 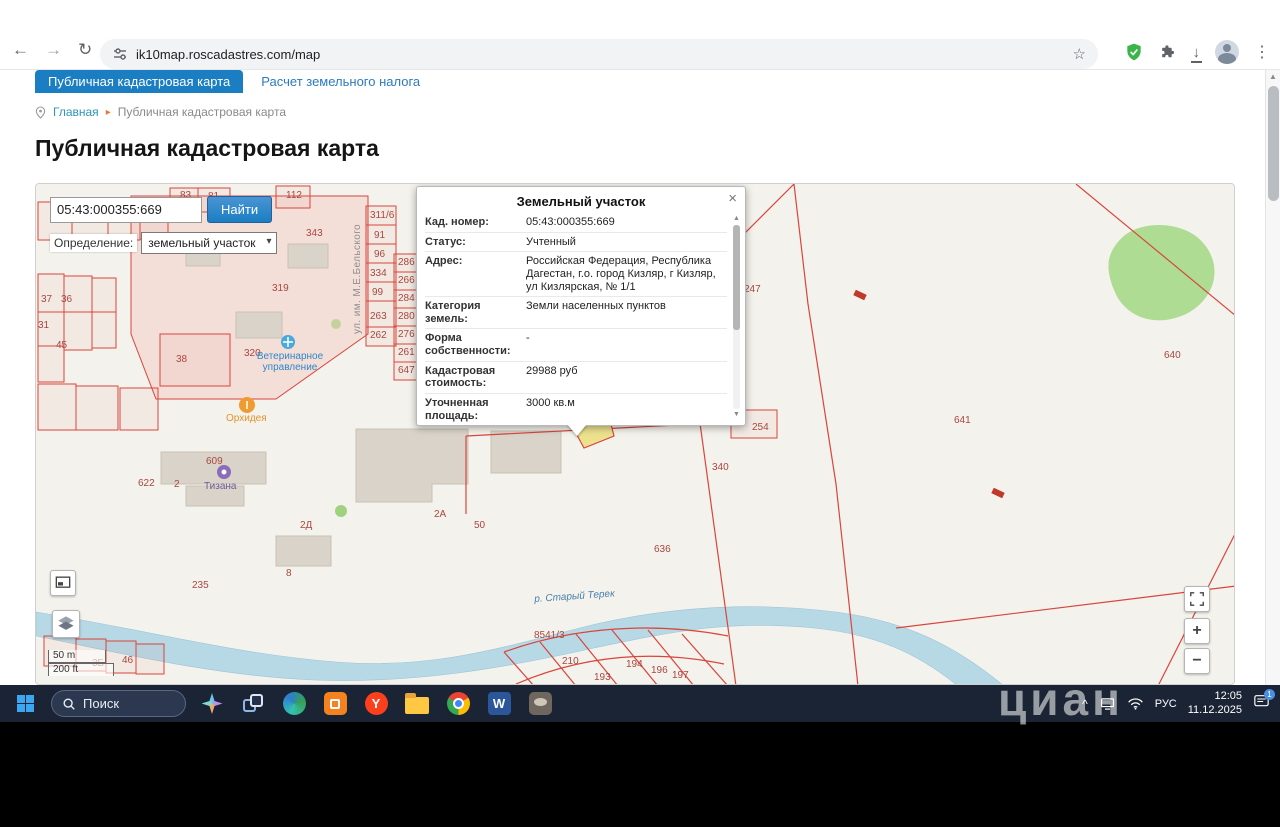 What do you see at coordinates (1197, 631) in the screenshot?
I see `zoom-in-button: +` at bounding box center [1197, 631].